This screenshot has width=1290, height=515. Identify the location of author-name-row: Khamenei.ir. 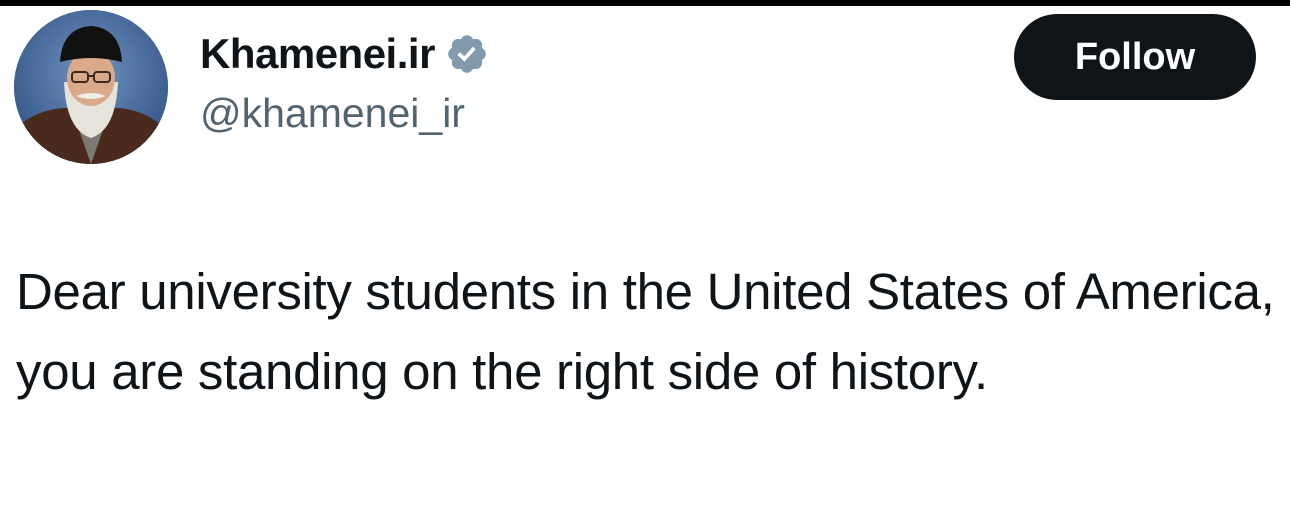
(344, 54).